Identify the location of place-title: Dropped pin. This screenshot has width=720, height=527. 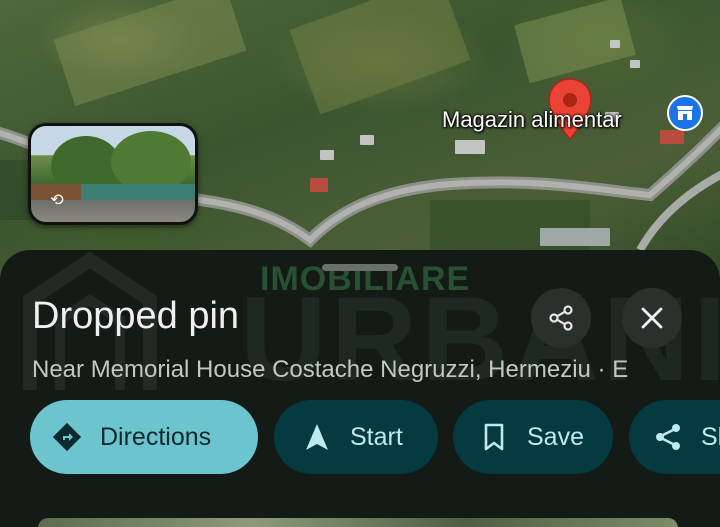
(136, 316).